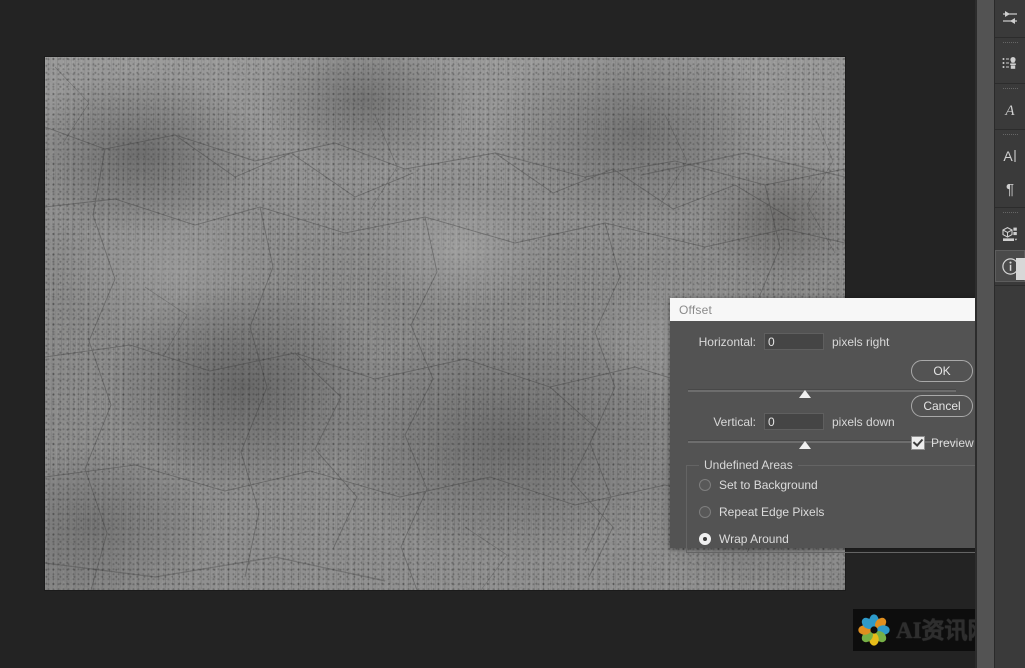 Image resolution: width=1025 pixels, height=668 pixels. I want to click on horizontal-unit-label: pixels right, so click(861, 341).